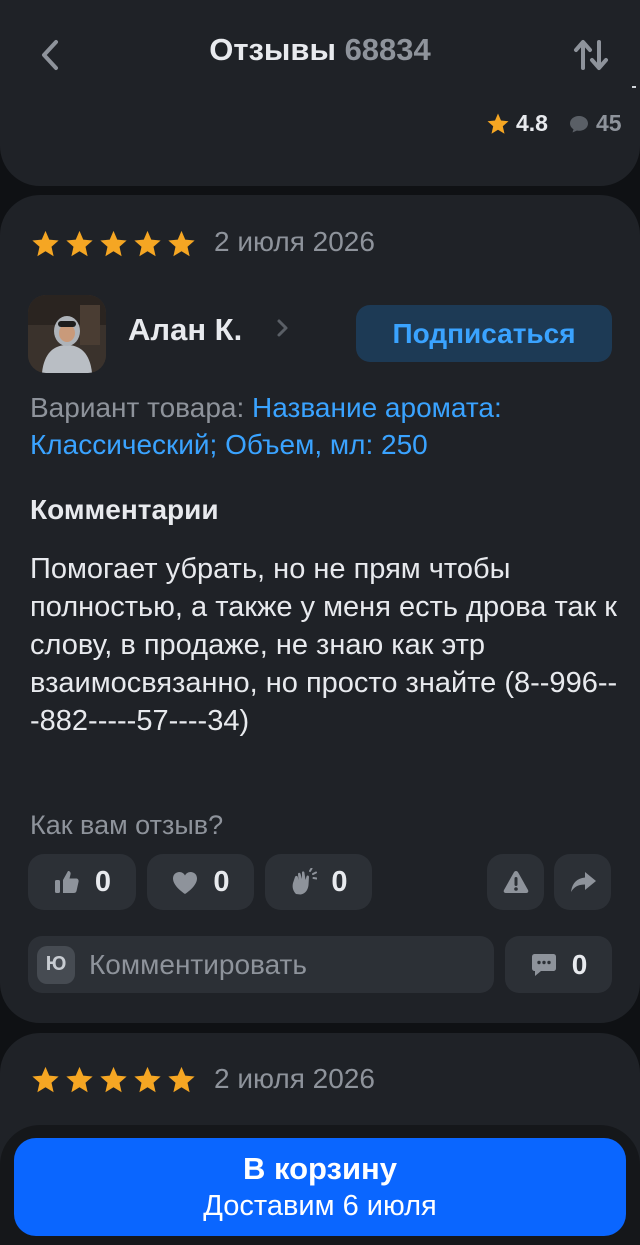 This screenshot has width=640, height=1245. I want to click on comment-placeholder: Комментировать, so click(198, 964).